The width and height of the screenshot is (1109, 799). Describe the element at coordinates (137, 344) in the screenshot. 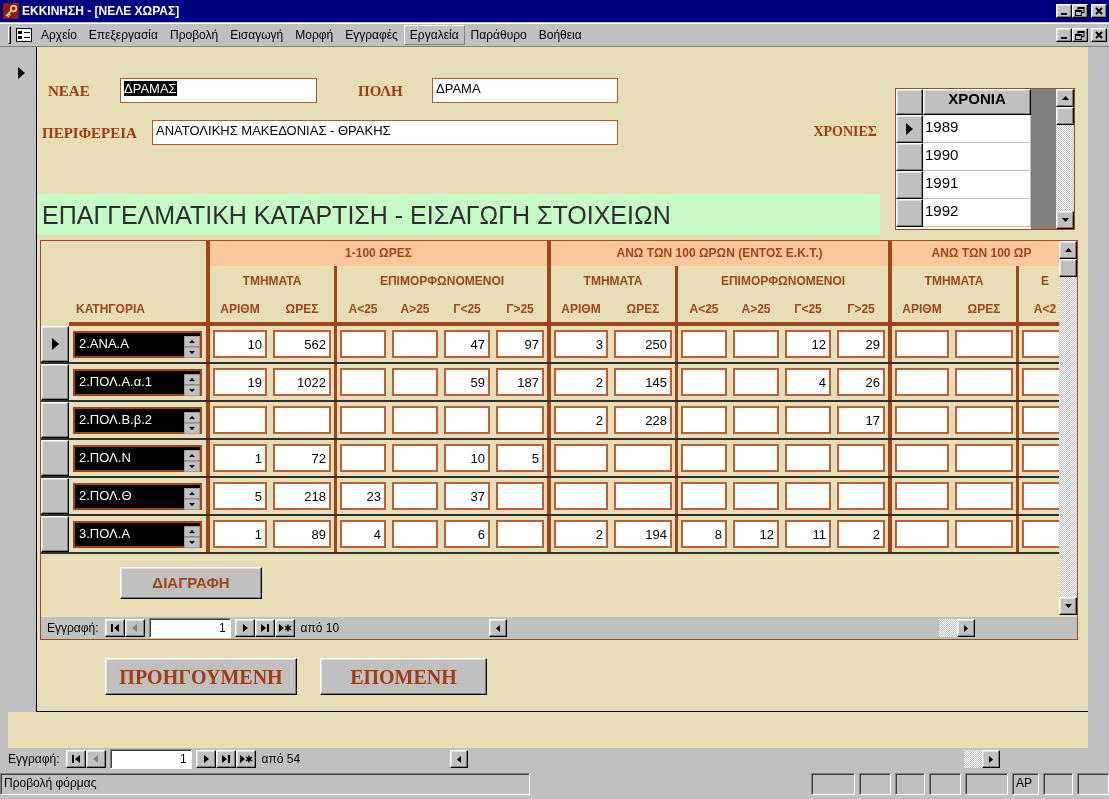

I see `category-combo: 2.ΑΝΑ.Α` at that location.